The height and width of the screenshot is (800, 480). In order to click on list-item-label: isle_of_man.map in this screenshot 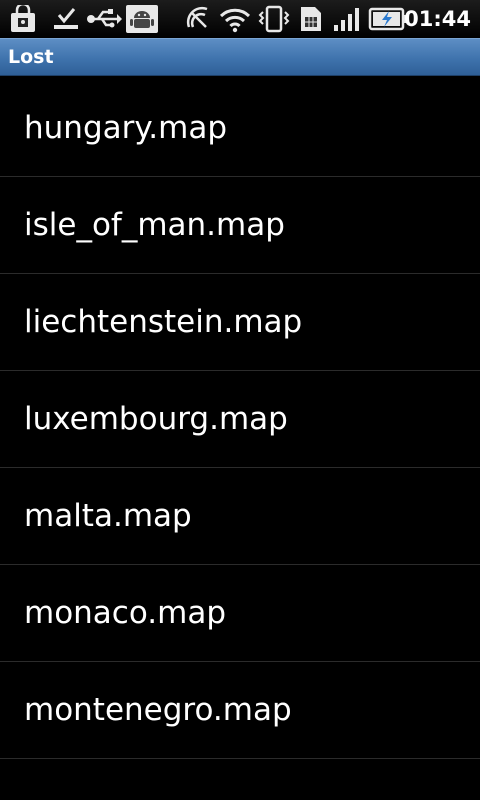, I will do `click(154, 225)`.